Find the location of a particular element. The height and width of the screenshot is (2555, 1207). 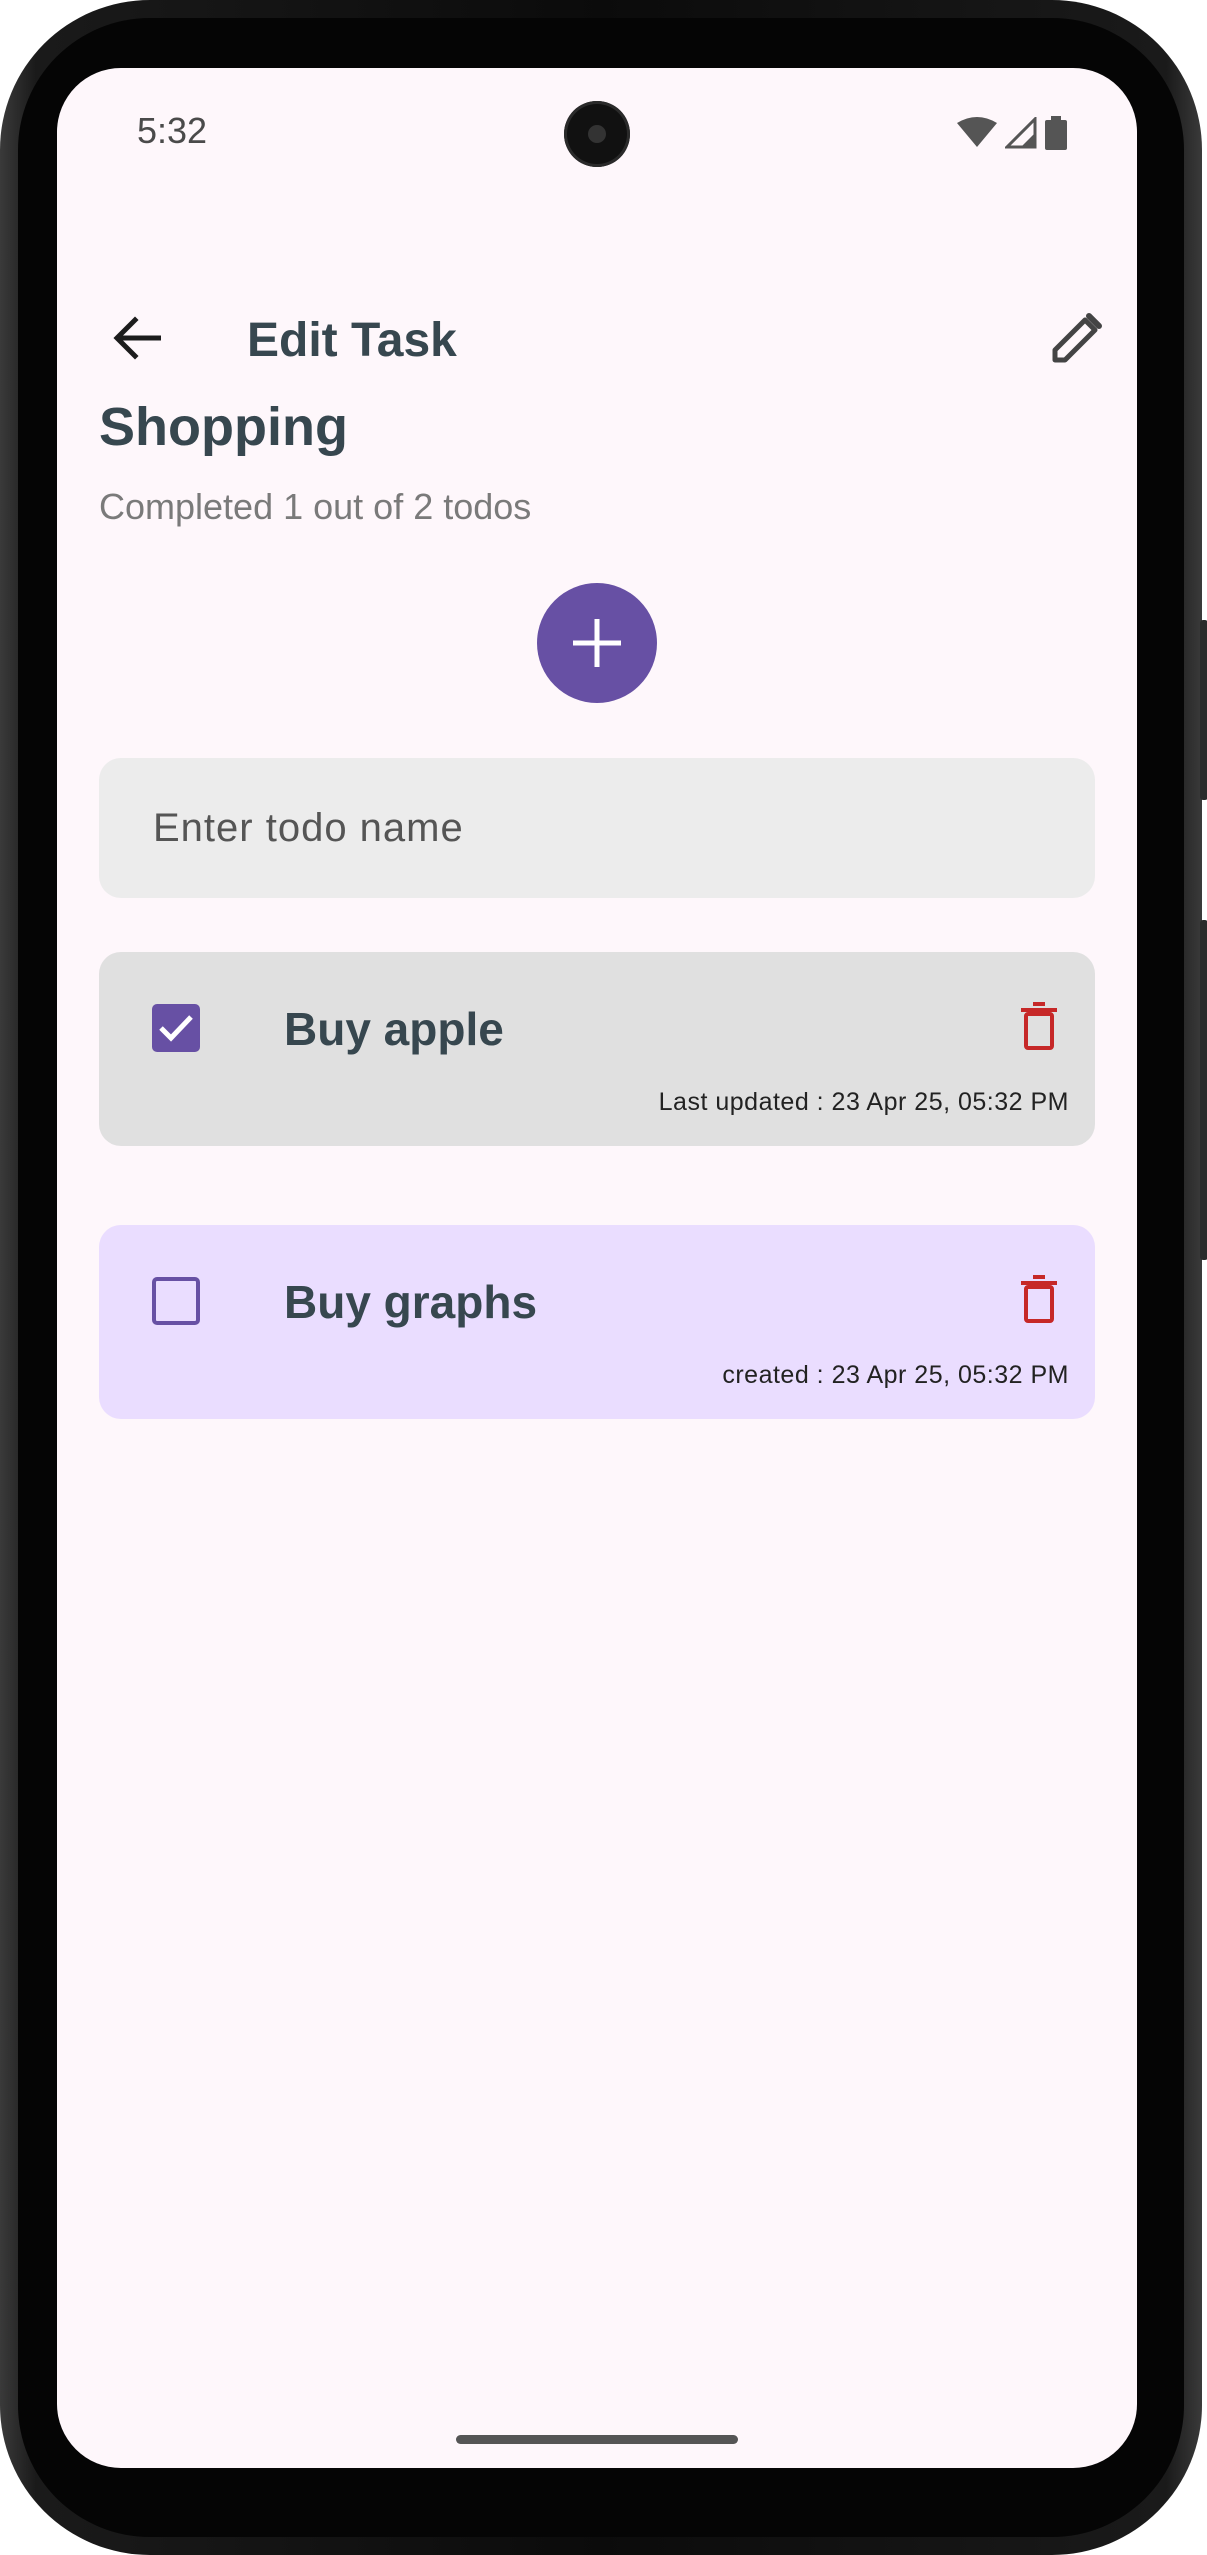

plus-icon is located at coordinates (597, 643).